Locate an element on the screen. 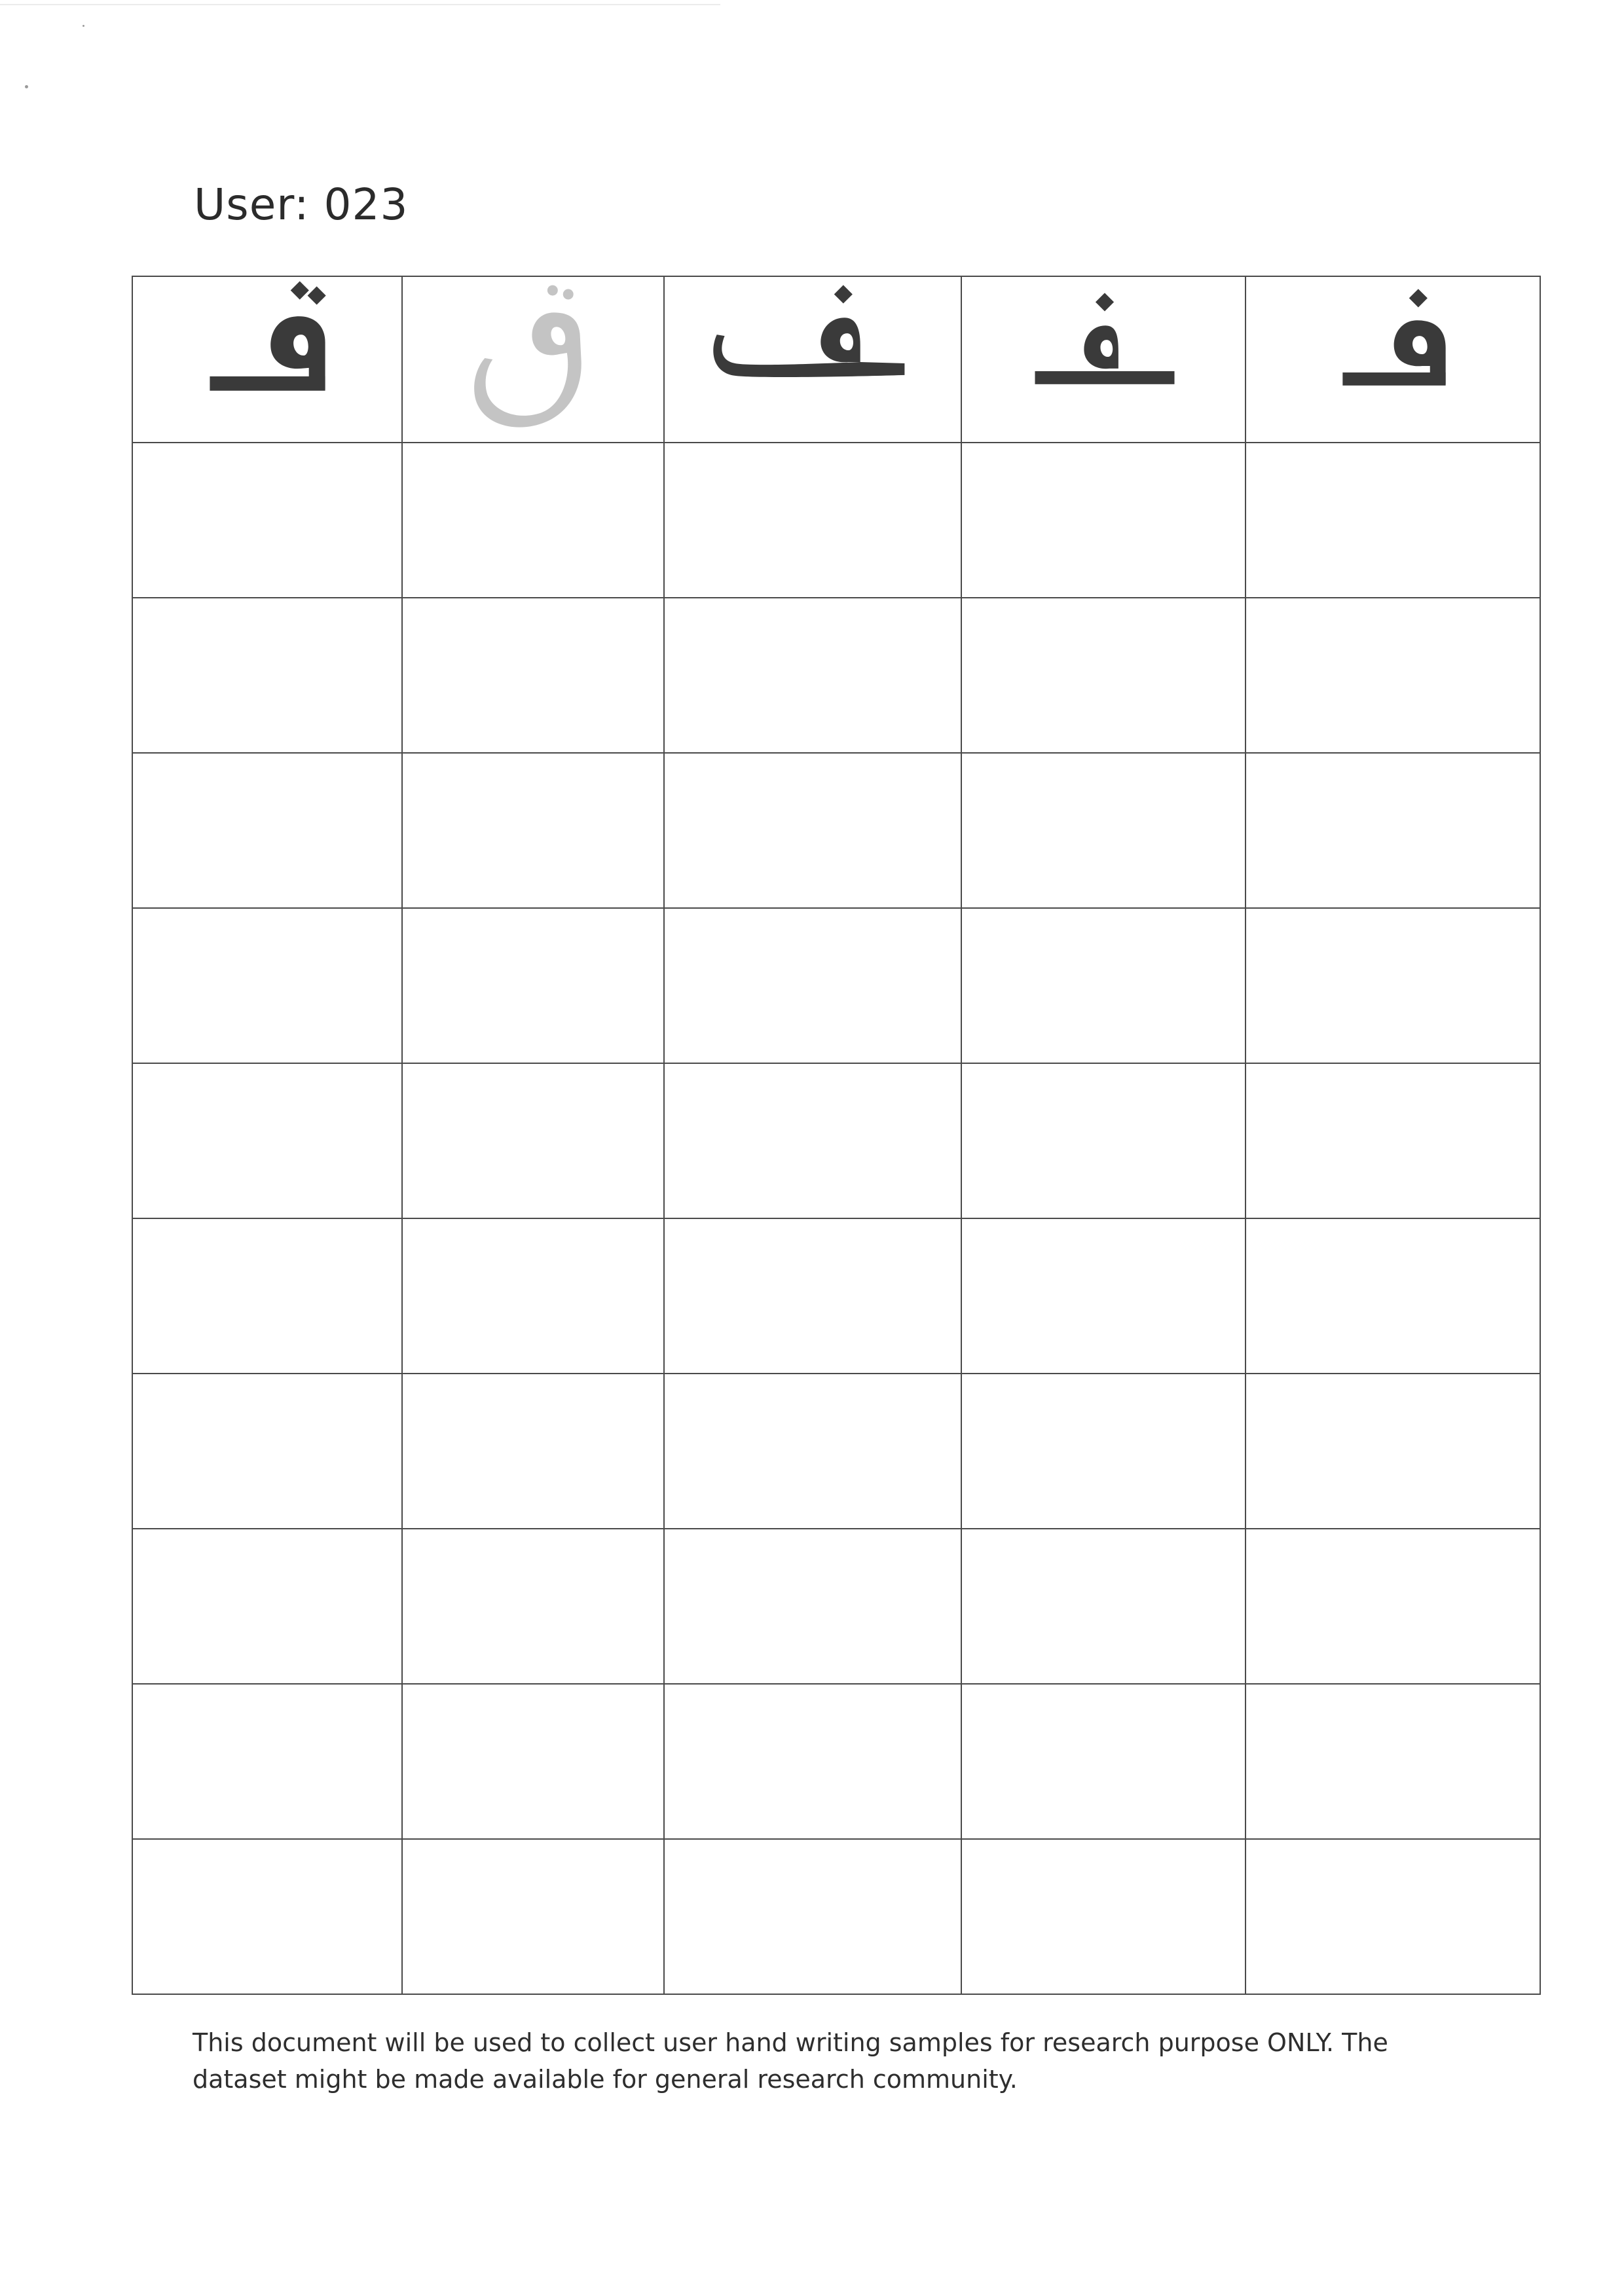  letter-form-row is located at coordinates (836, 359).